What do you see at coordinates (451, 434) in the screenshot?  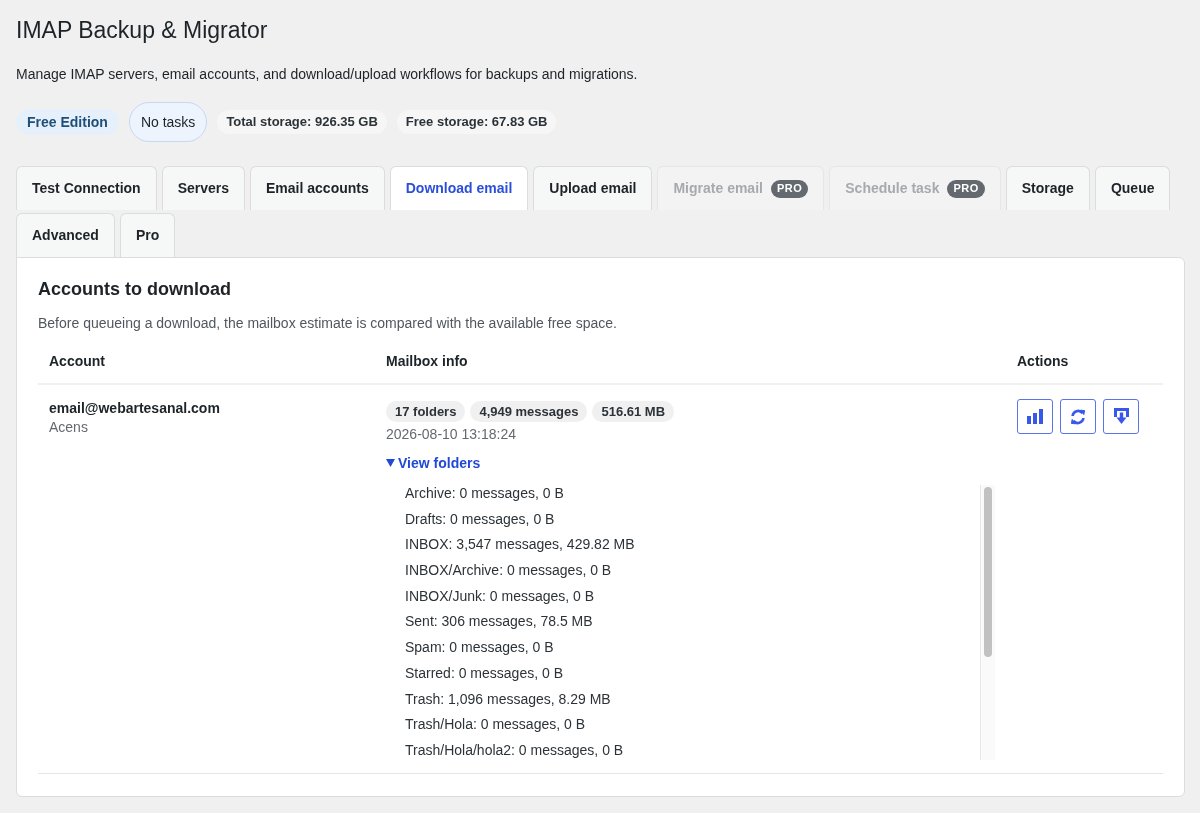 I see `updated-time: 2026-08-10 13:18:24` at bounding box center [451, 434].